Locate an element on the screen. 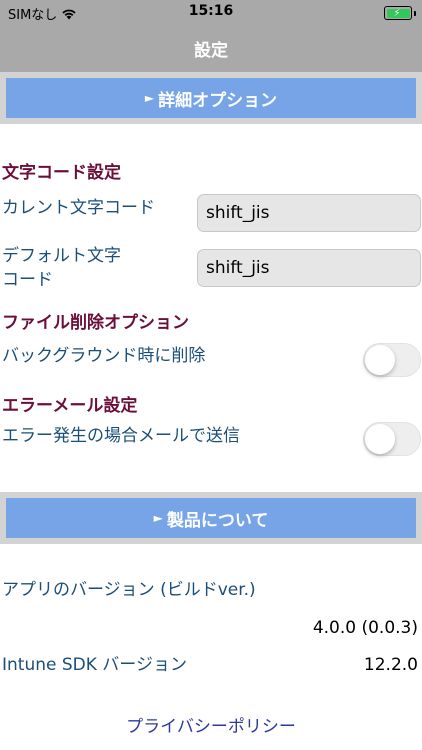 This screenshot has width=422, height=750. file-delete-heading: ファイル削除オプション is located at coordinates (95, 323).